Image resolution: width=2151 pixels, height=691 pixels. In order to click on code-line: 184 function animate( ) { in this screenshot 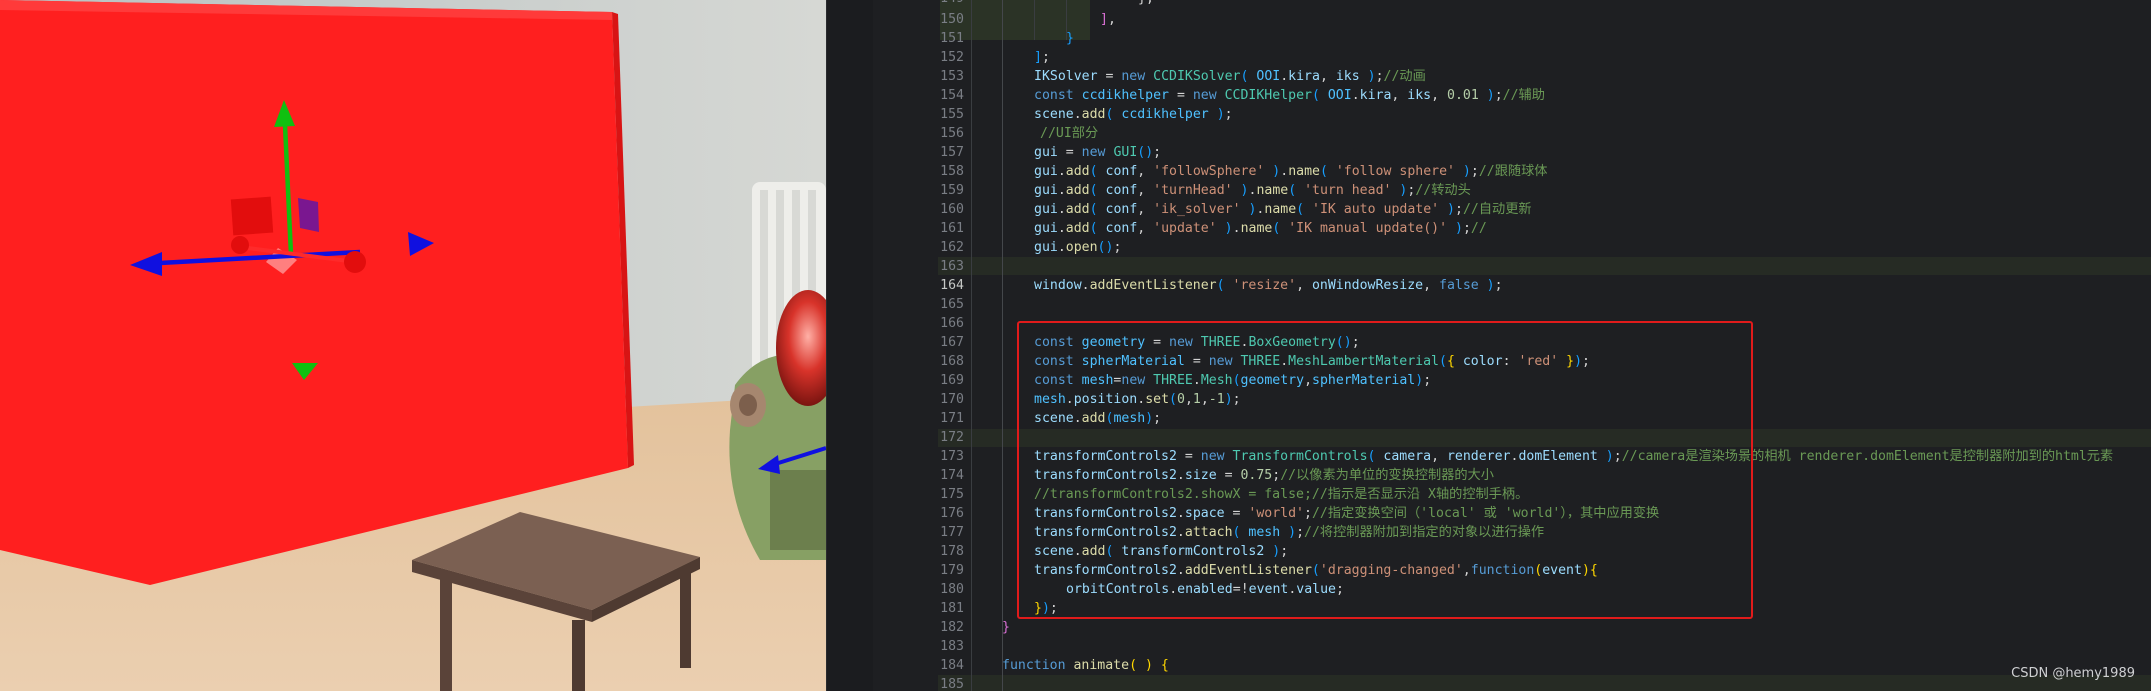, I will do `click(1054, 665)`.